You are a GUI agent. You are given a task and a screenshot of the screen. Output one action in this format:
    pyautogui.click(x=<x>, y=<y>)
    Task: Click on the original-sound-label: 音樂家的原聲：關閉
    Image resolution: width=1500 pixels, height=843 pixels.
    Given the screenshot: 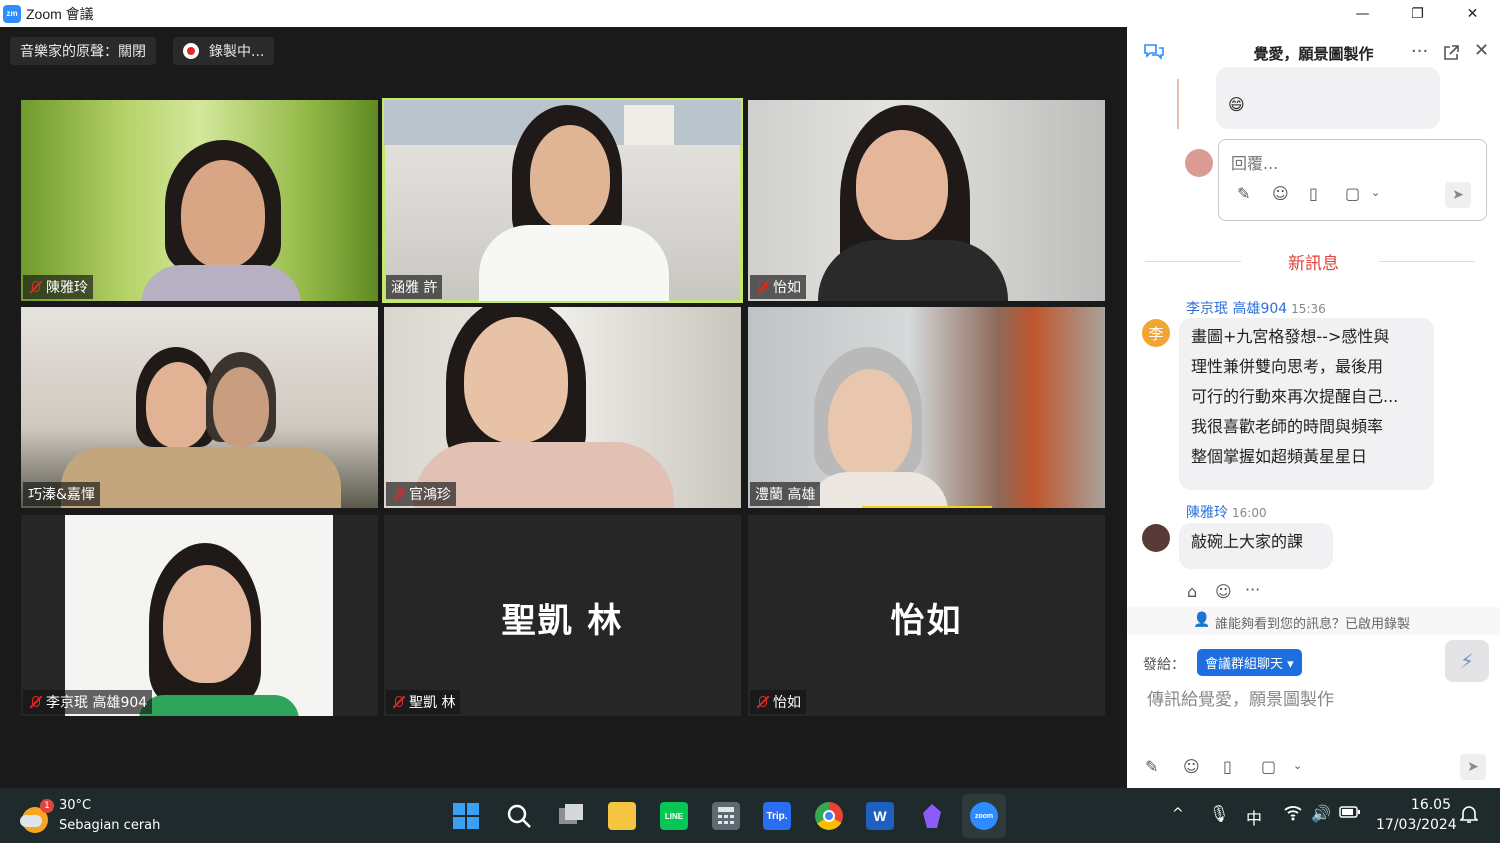 What is the action you would take?
    pyautogui.click(x=83, y=52)
    